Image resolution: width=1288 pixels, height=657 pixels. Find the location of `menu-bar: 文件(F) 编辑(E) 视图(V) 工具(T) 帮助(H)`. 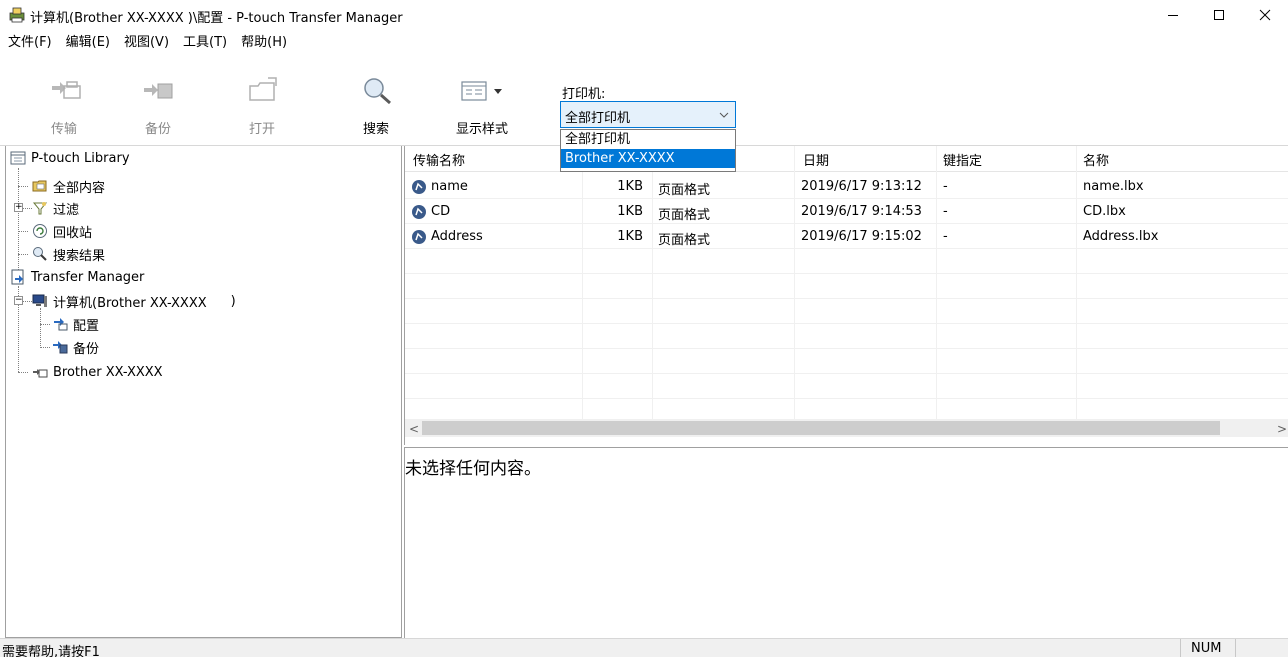

menu-bar: 文件(F) 编辑(E) 视图(V) 工具(T) 帮助(H) is located at coordinates (644, 40).